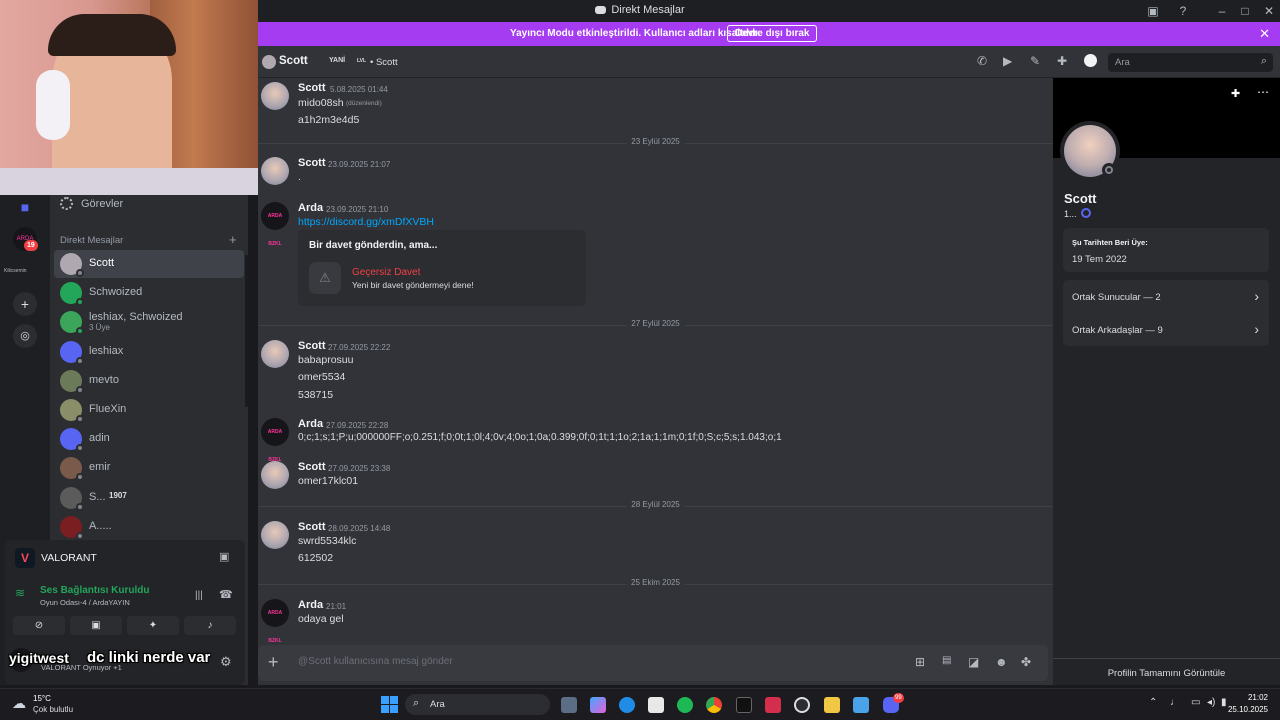  What do you see at coordinates (233, 239) in the screenshot?
I see `create-dm-button: +` at bounding box center [233, 239].